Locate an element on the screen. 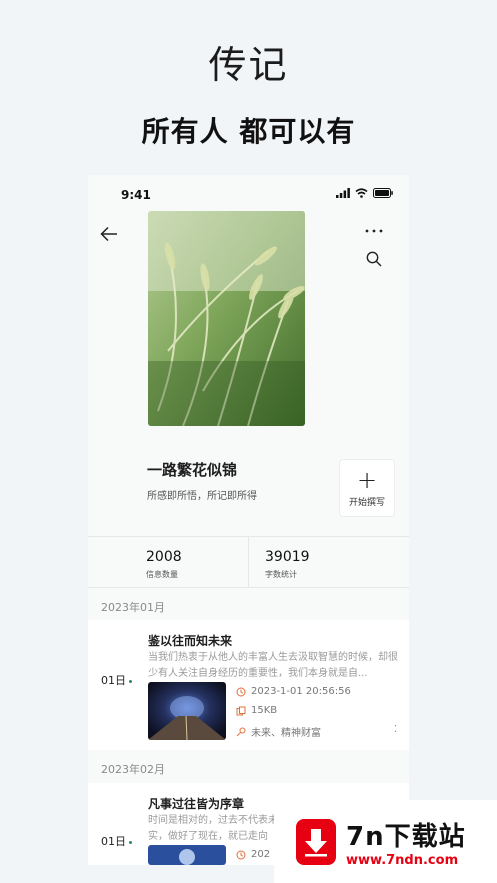 The image size is (497, 883). watermark-name: 7n下载站 is located at coordinates (406, 836).